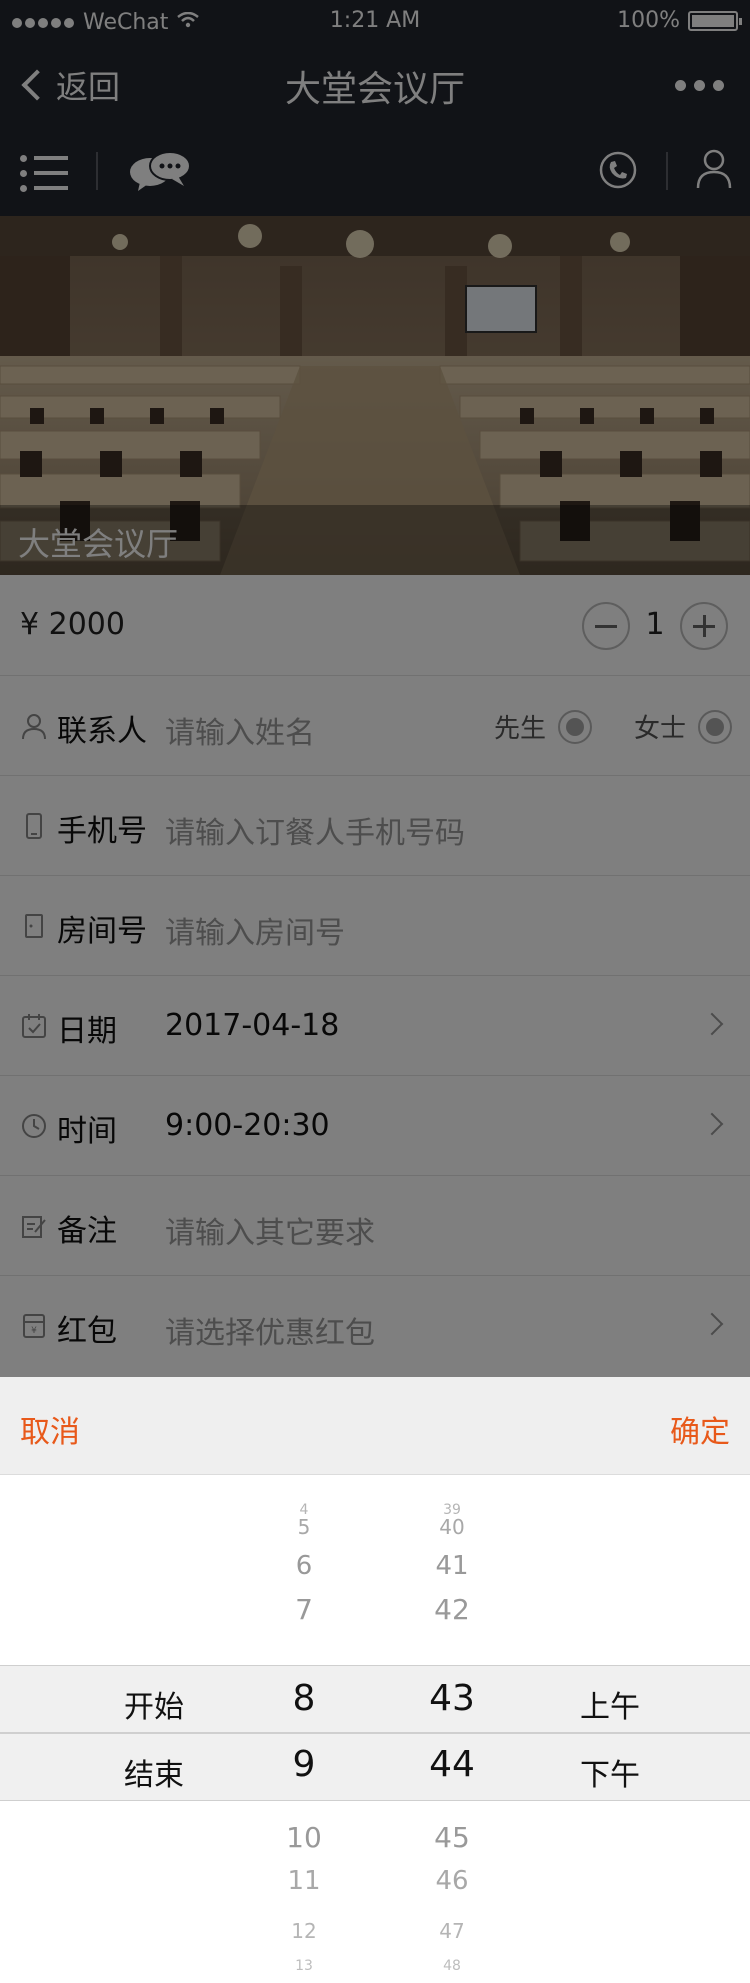  Describe the element at coordinates (375, 1426) in the screenshot. I see `picker-toolbar: 取消 确定` at that location.